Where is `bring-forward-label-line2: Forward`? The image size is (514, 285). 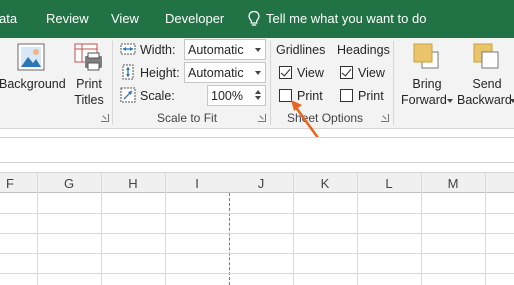 bring-forward-label-line2: Forward is located at coordinates (424, 100).